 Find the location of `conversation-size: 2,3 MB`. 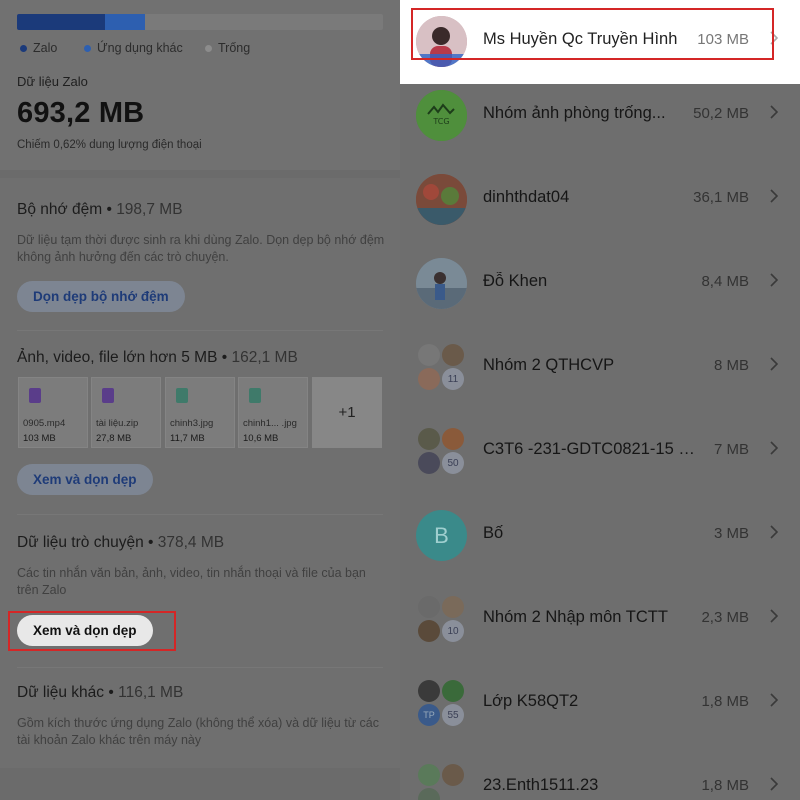

conversation-size: 2,3 MB is located at coordinates (725, 617).